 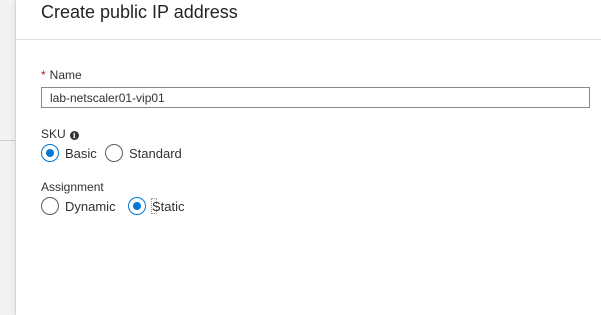 What do you see at coordinates (53, 134) in the screenshot?
I see `sku-label: SKU` at bounding box center [53, 134].